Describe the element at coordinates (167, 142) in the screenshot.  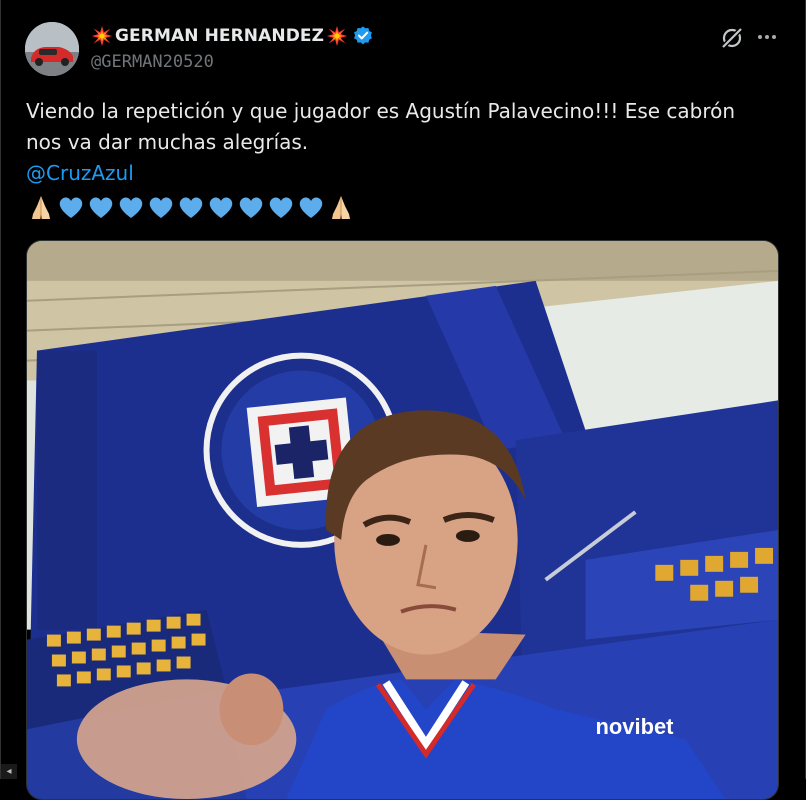
I see `tweet-text-line: nos va dar muchas alegrías.` at that location.